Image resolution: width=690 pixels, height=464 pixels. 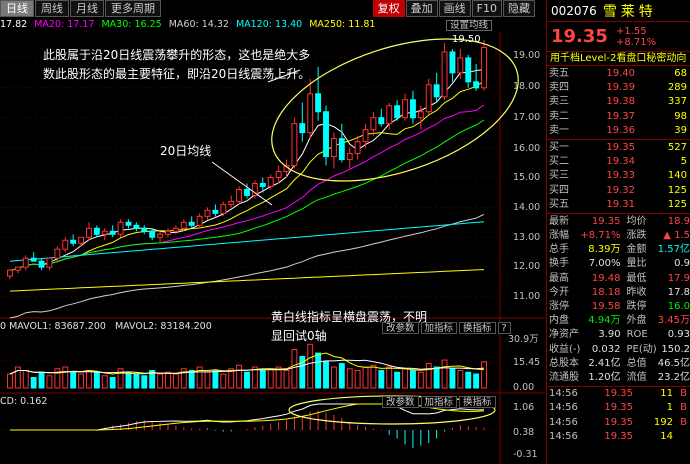 I want to click on mavol1-value: MAVOL1: 83687.200, so click(x=57, y=326).